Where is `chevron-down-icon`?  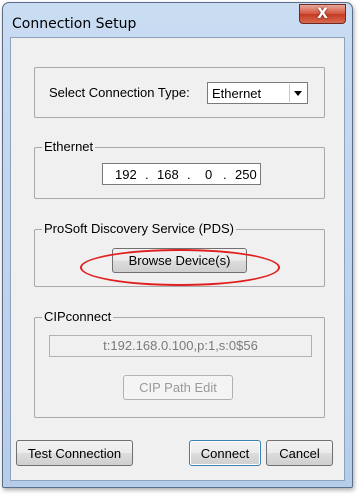 chevron-down-icon is located at coordinates (297, 93).